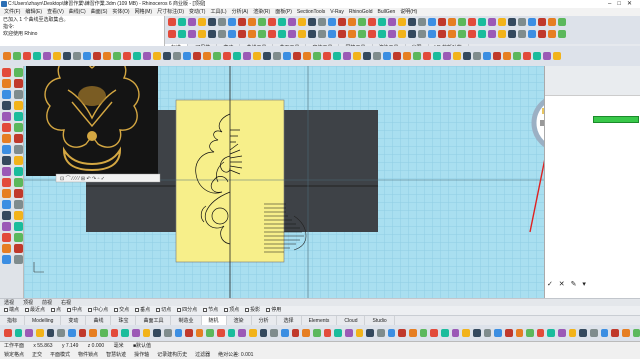  I want to click on status-toggle: 记录建构历史, so click(172, 355).